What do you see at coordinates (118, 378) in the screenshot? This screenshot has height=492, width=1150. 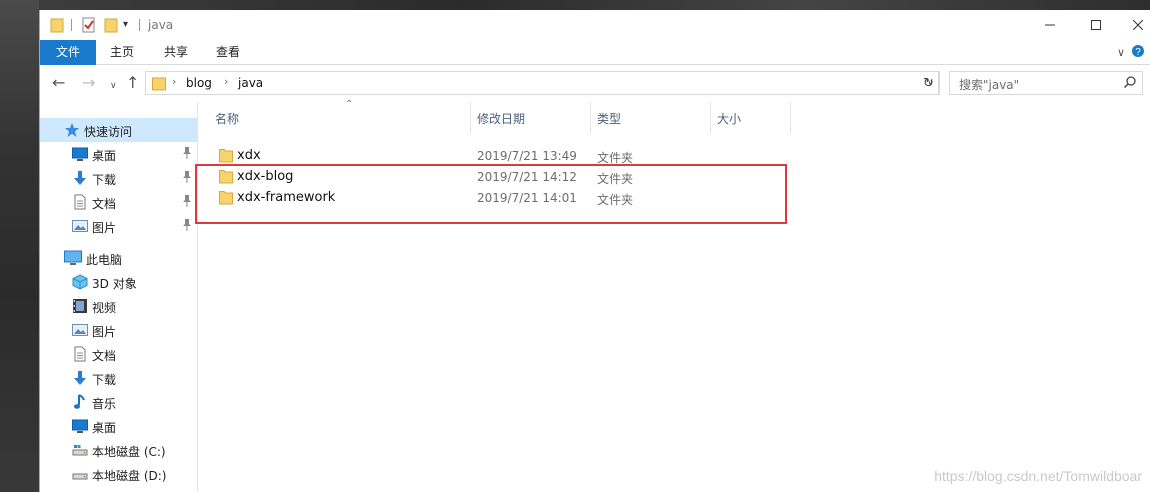 I see `sidebar-item-downloads-pc: 下载` at bounding box center [118, 378].